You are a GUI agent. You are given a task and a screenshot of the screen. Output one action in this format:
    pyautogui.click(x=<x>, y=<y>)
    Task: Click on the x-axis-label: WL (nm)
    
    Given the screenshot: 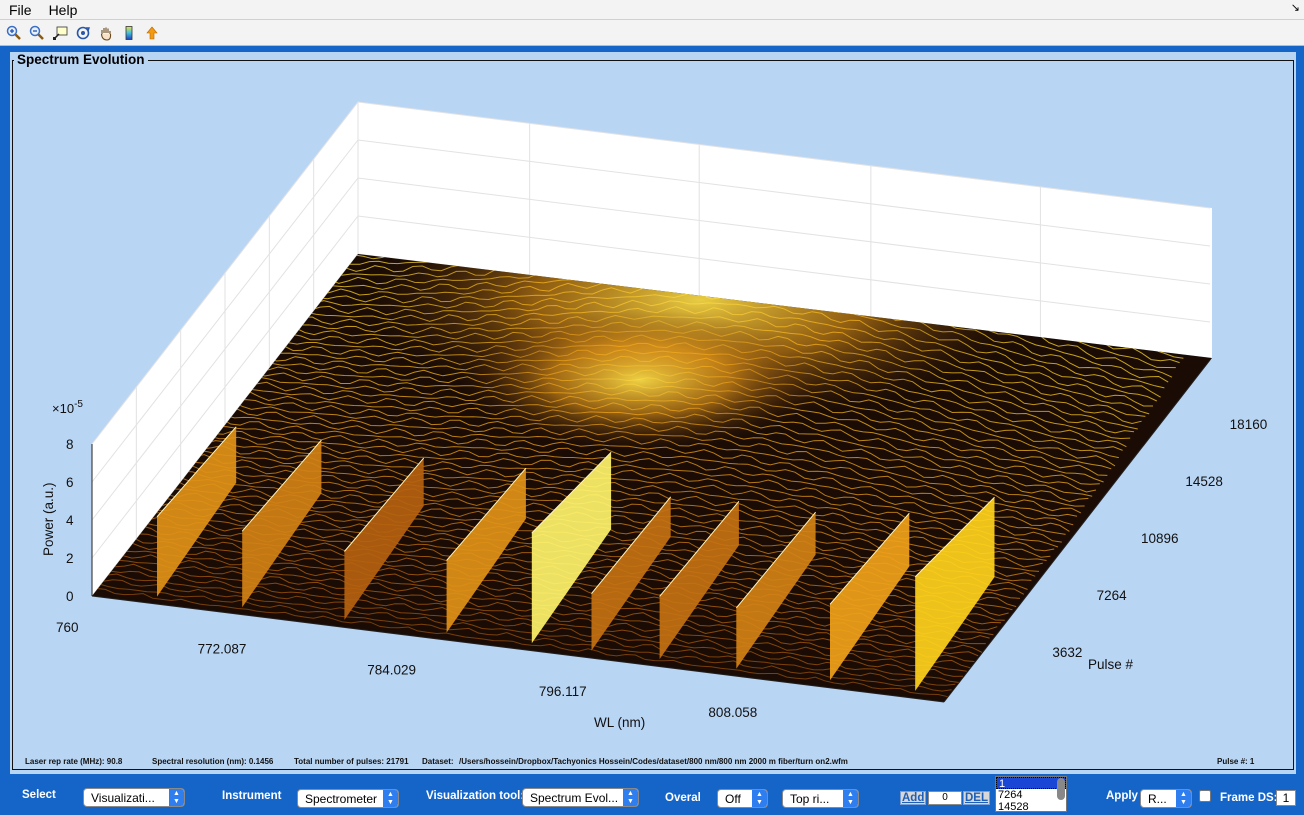 What is the action you would take?
    pyautogui.click(x=619, y=722)
    